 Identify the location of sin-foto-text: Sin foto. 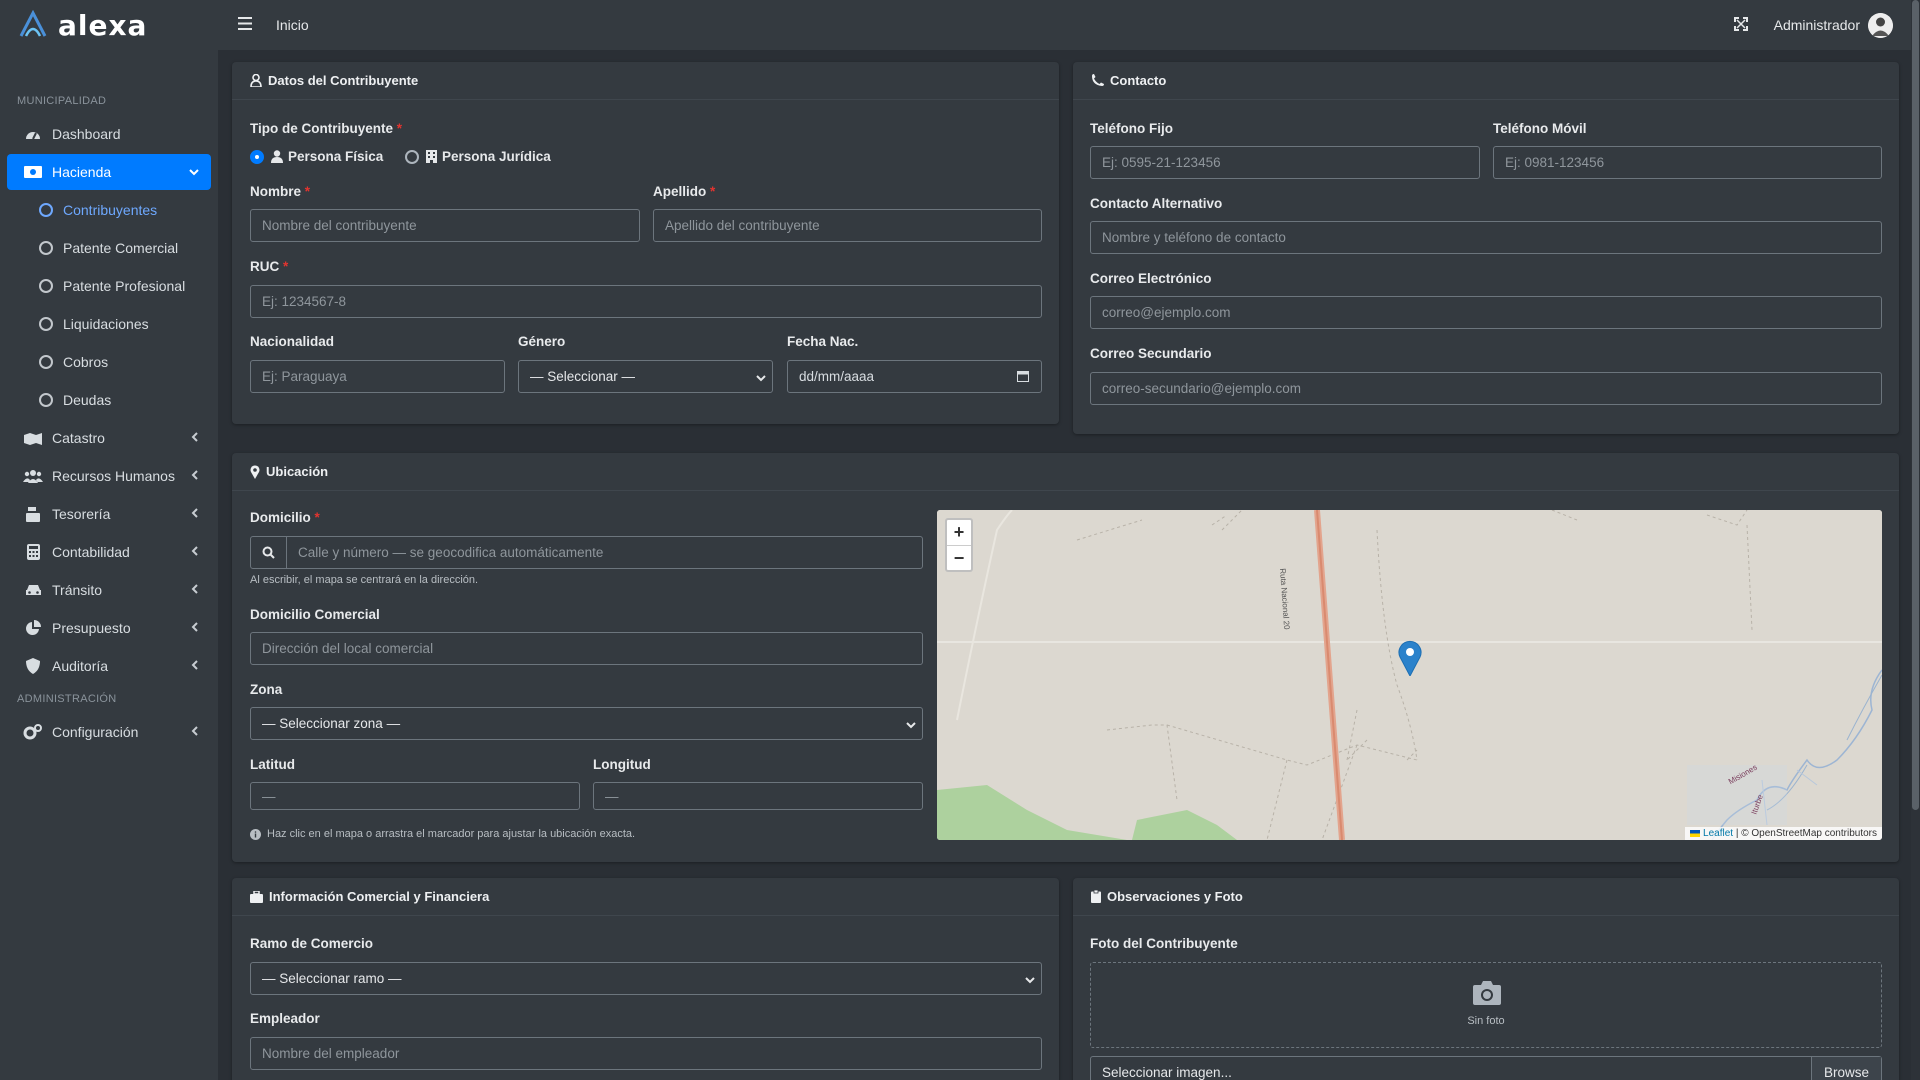
(1486, 1021).